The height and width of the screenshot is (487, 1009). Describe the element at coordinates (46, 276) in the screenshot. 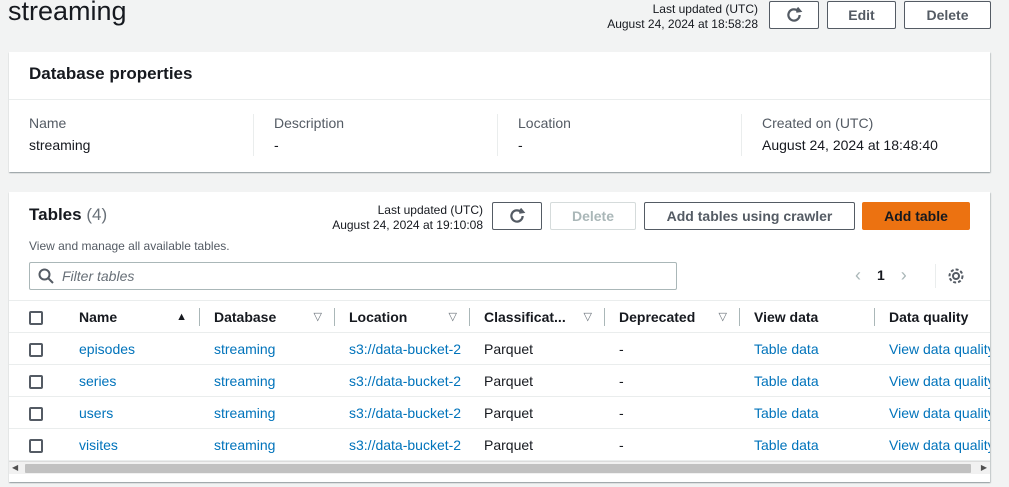

I see `search-icon` at that location.